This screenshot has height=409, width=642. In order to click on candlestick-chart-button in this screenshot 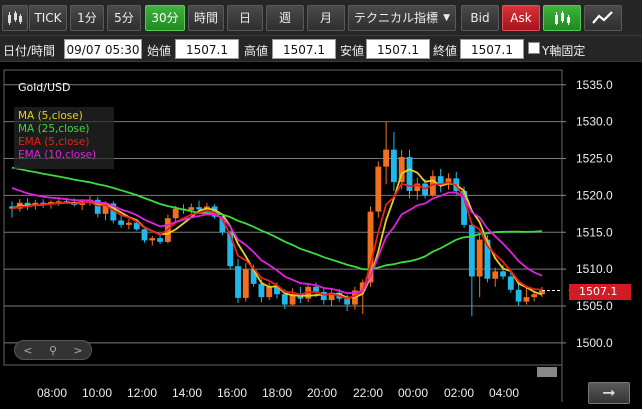, I will do `click(562, 18)`.